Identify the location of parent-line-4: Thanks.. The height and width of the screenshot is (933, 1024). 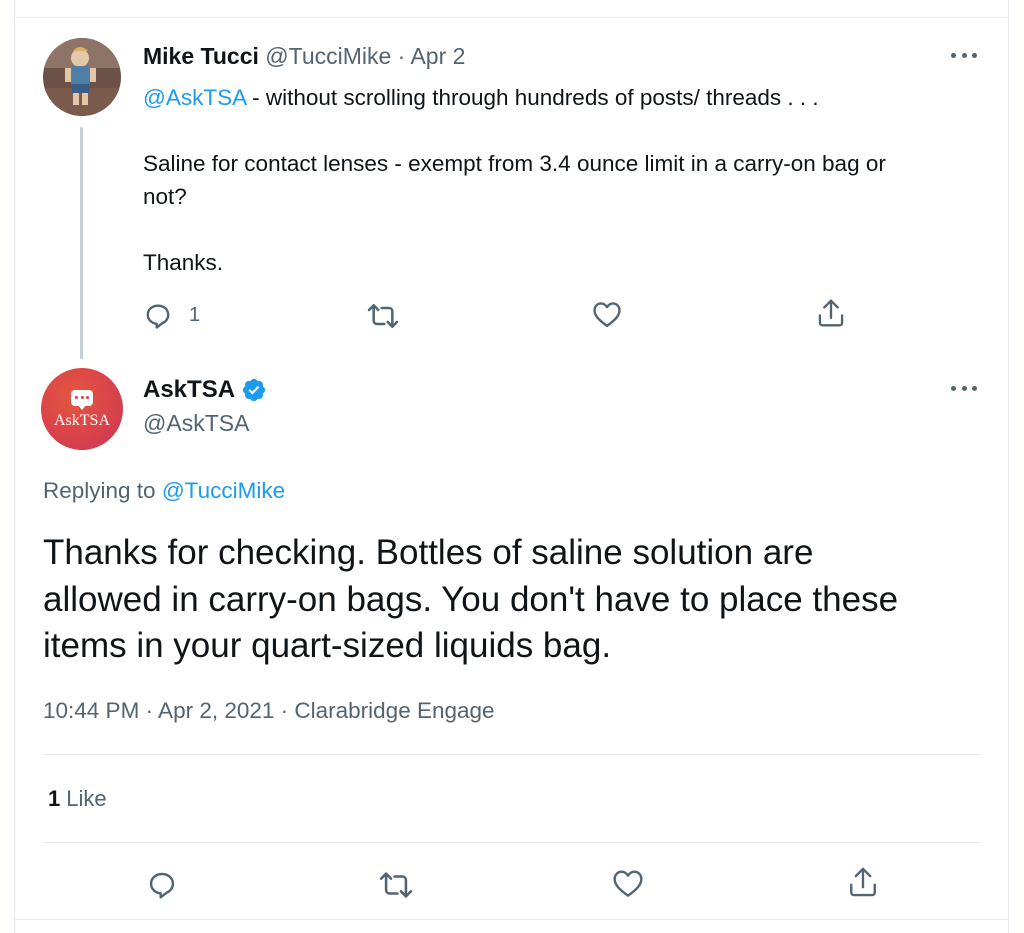
(183, 262).